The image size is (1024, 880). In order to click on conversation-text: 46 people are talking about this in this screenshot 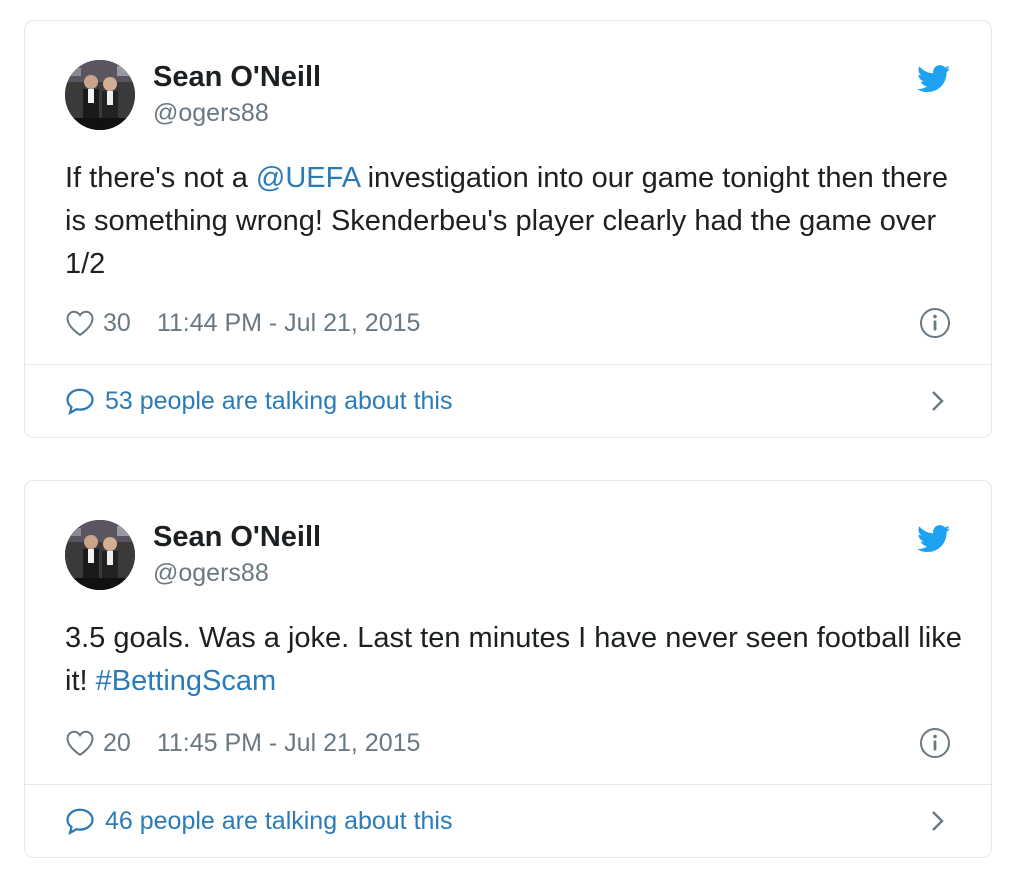, I will do `click(278, 821)`.